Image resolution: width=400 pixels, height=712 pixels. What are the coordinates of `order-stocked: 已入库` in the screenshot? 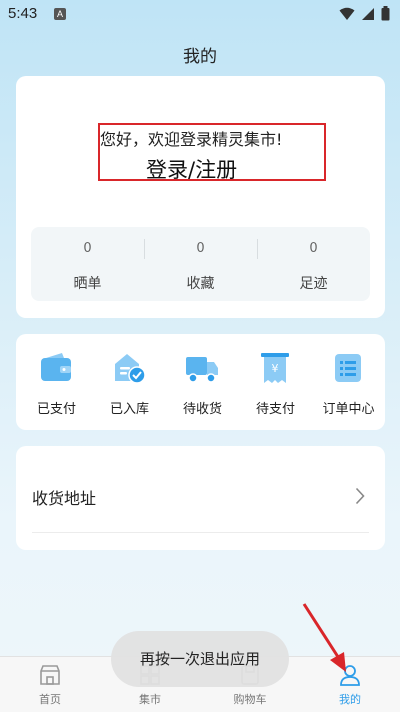 It's located at (129, 382).